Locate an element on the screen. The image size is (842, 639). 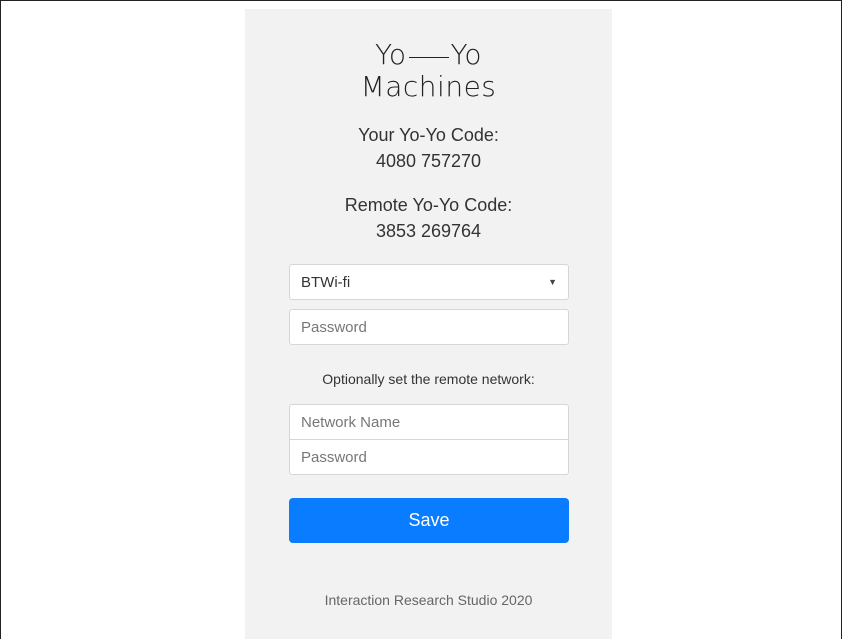
save-button: Save is located at coordinates (429, 520).